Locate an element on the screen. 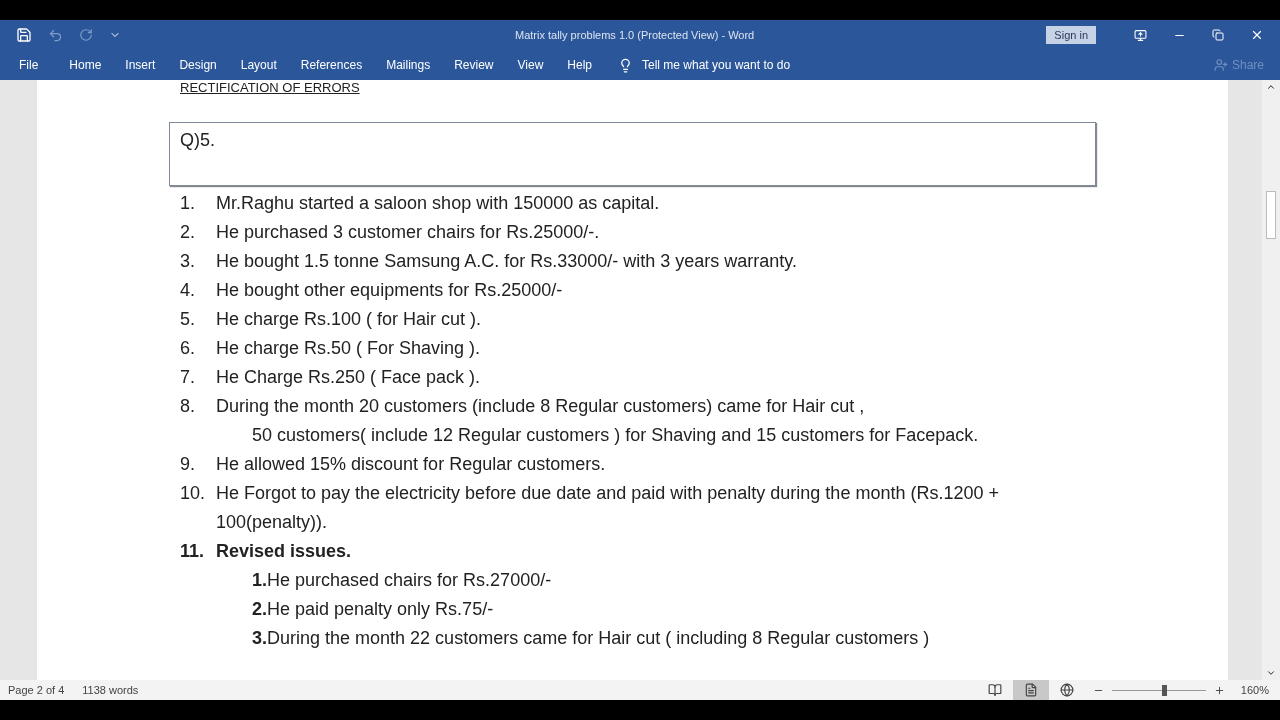 The height and width of the screenshot is (720, 1280). list-number: 7. is located at coordinates (188, 377).